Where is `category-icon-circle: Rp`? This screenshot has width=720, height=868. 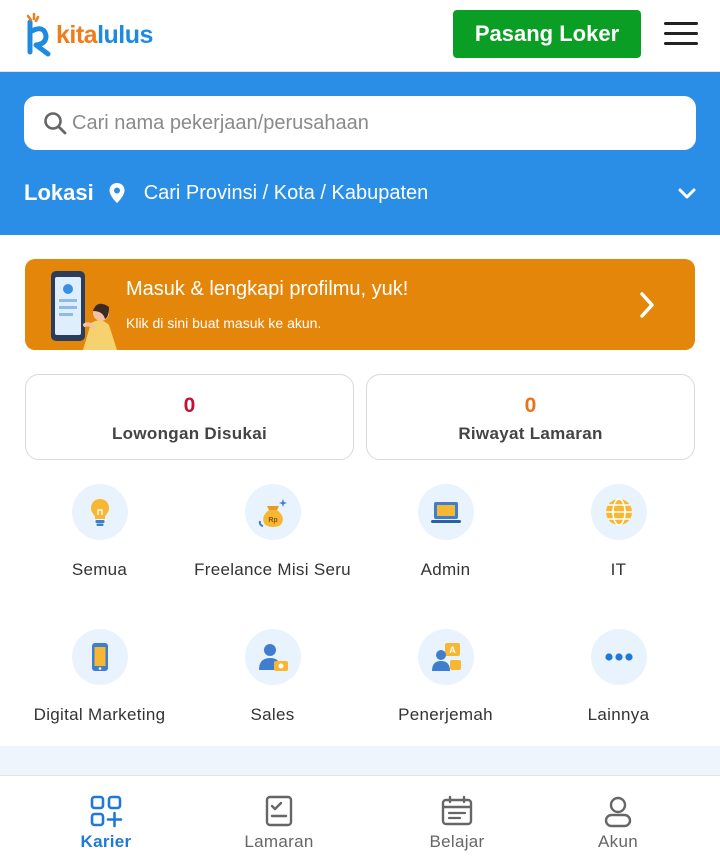
category-icon-circle: Rp is located at coordinates (272, 512).